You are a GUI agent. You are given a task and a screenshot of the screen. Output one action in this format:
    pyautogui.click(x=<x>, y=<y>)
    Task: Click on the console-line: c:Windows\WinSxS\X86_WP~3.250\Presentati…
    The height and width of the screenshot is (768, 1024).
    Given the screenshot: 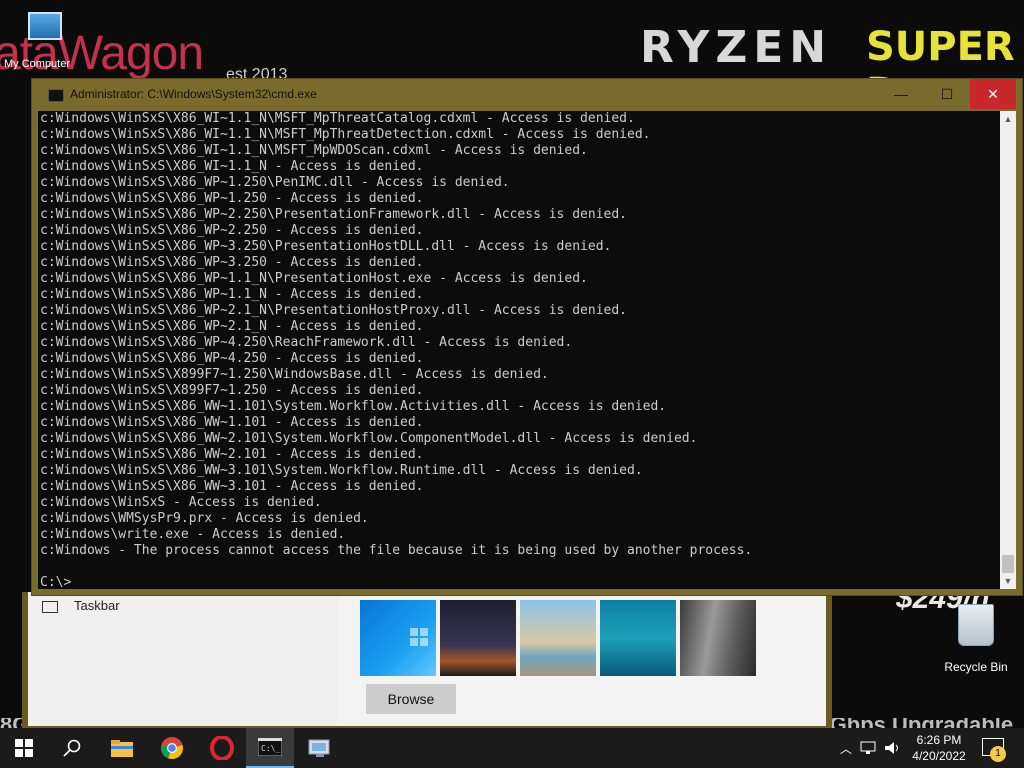 What is the action you would take?
    pyautogui.click(x=326, y=246)
    